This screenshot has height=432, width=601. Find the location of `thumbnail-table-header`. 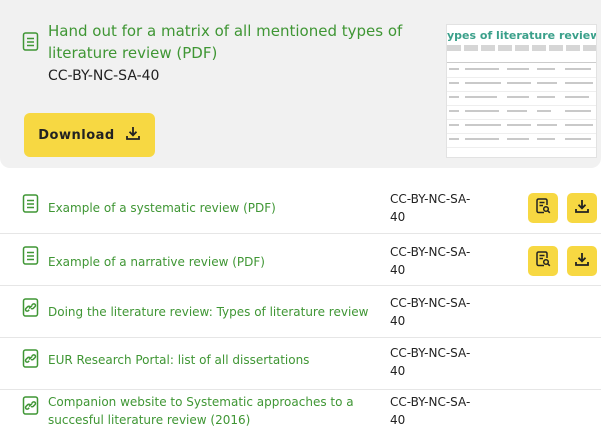

thumbnail-table-header is located at coordinates (521, 60).